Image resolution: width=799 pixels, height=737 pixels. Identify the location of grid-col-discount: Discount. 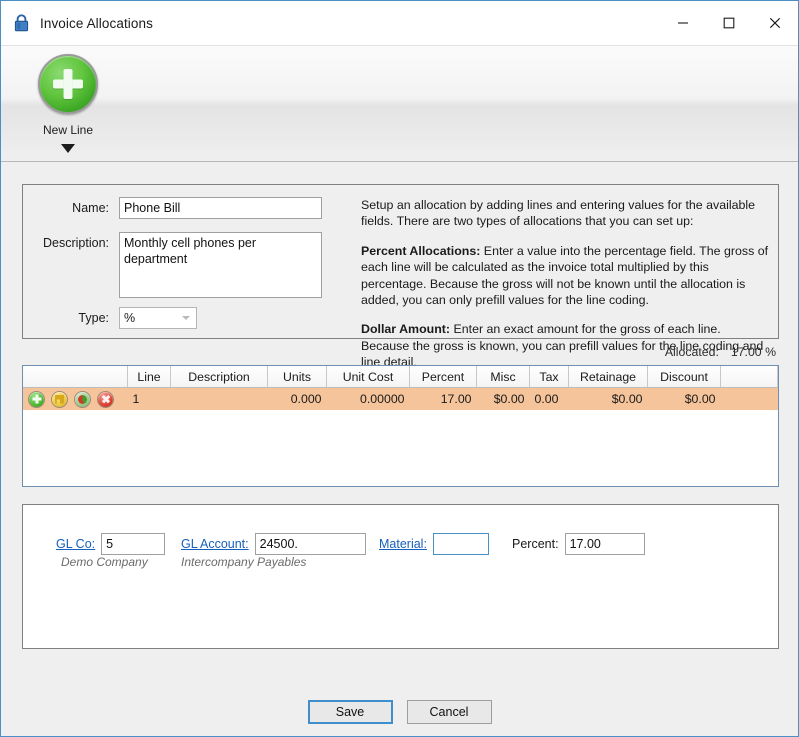
(684, 377).